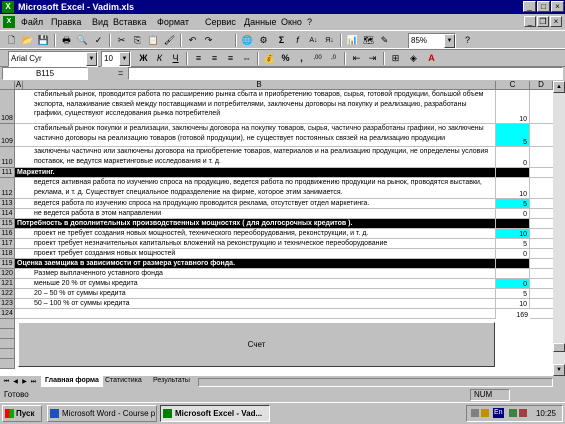 The image size is (565, 424). Describe the element at coordinates (329, 40) in the screenshot. I see `sort-descending-icon: Я↓` at that location.